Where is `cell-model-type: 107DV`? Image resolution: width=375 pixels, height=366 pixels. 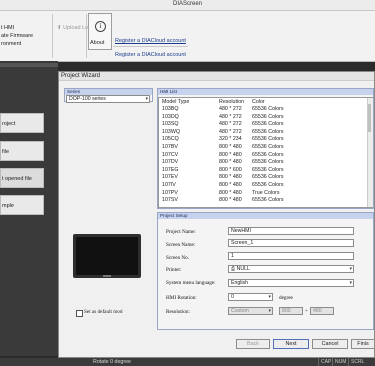 cell-model-type: 107DV is located at coordinates (170, 162).